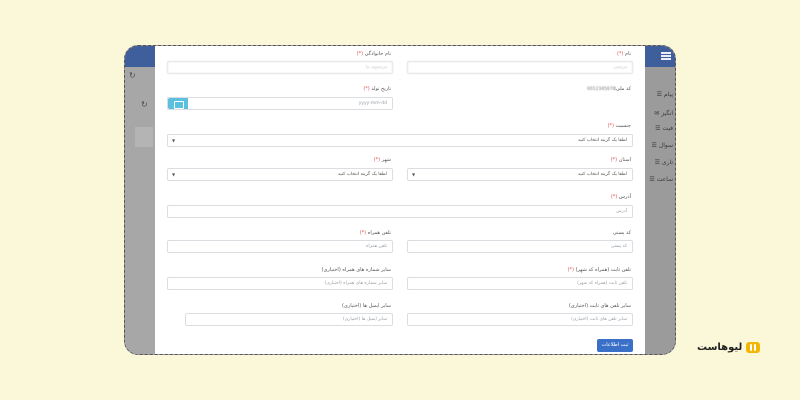  I want to click on calendar-icon, so click(178, 103).